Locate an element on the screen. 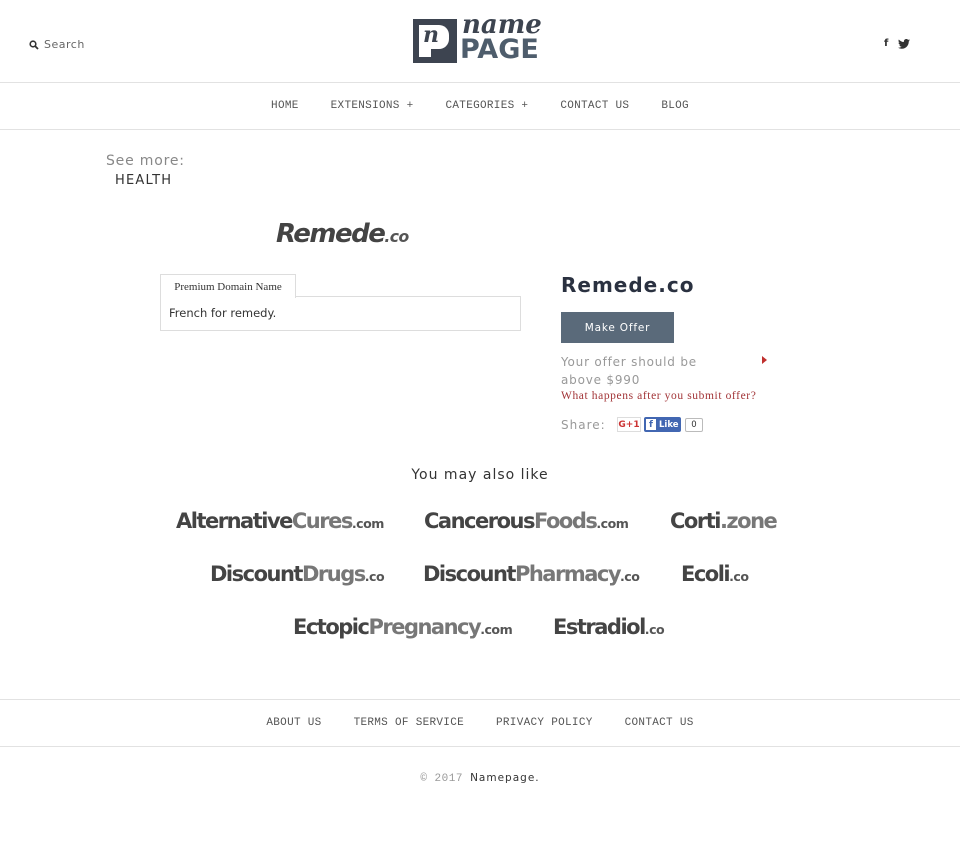 The image size is (960, 848). tab-premium-domain-name: Premium Domain Name is located at coordinates (228, 286).